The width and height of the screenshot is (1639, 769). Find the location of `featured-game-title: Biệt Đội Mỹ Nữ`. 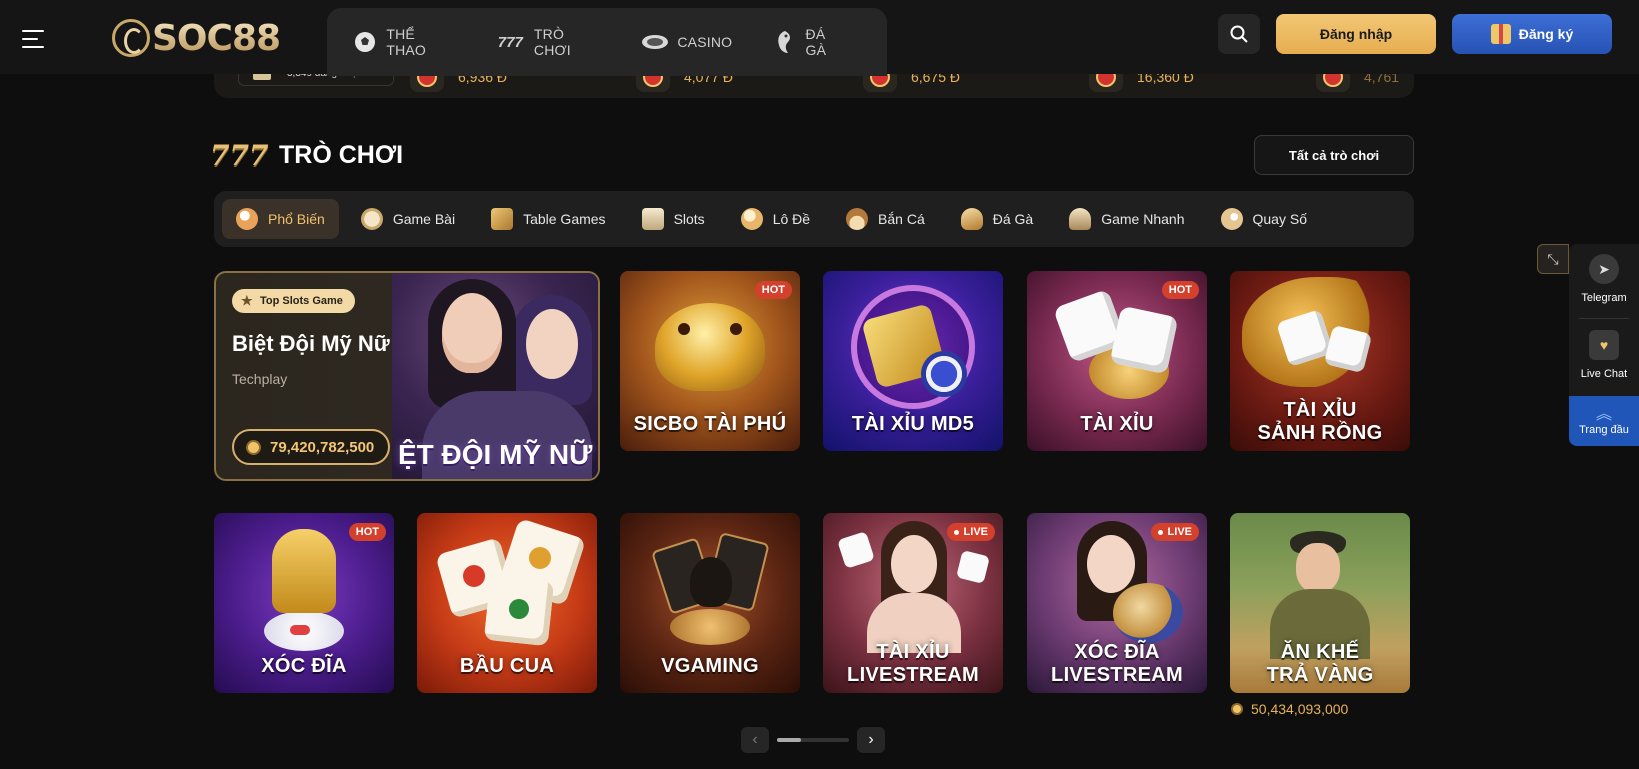

featured-game-title: Biệt Đội Mỹ Nữ is located at coordinates (311, 343).